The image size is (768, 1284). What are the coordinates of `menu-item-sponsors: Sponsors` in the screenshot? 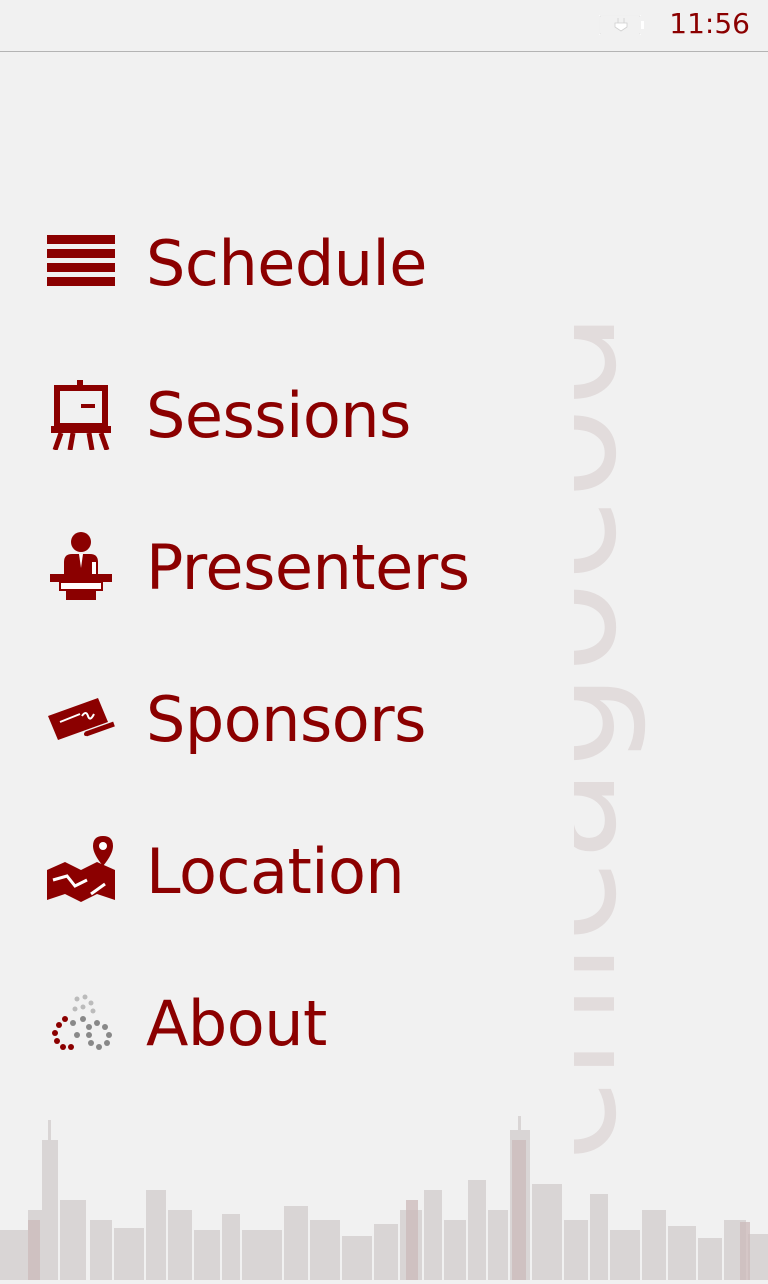 It's located at (384, 719).